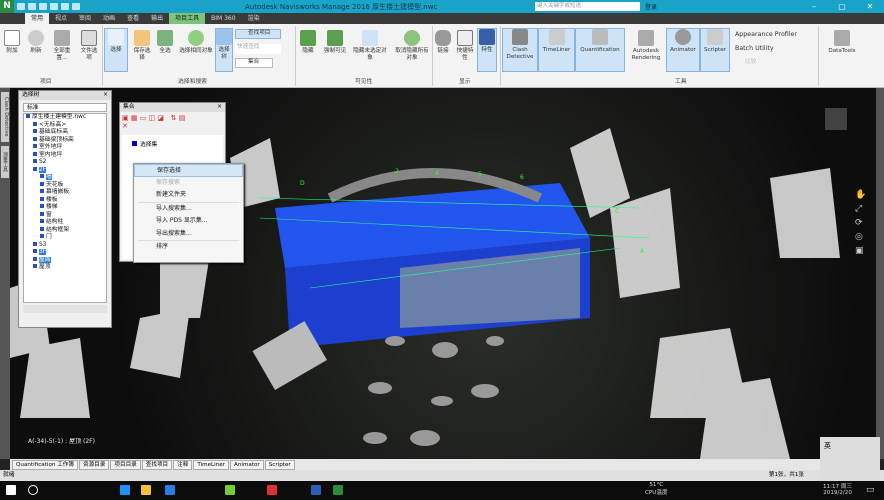  What do you see at coordinates (188, 247) in the screenshot?
I see `menu-item: 排序` at bounding box center [188, 247].